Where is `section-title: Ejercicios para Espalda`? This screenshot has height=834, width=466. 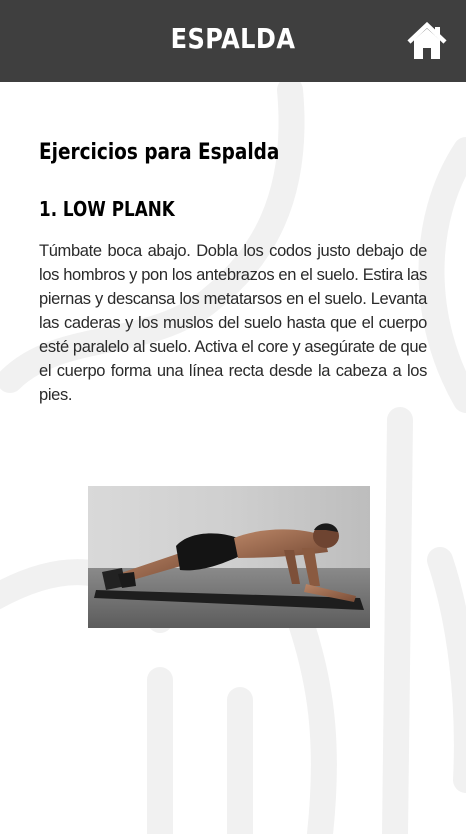
section-title: Ejercicios para Espalda is located at coordinates (159, 152).